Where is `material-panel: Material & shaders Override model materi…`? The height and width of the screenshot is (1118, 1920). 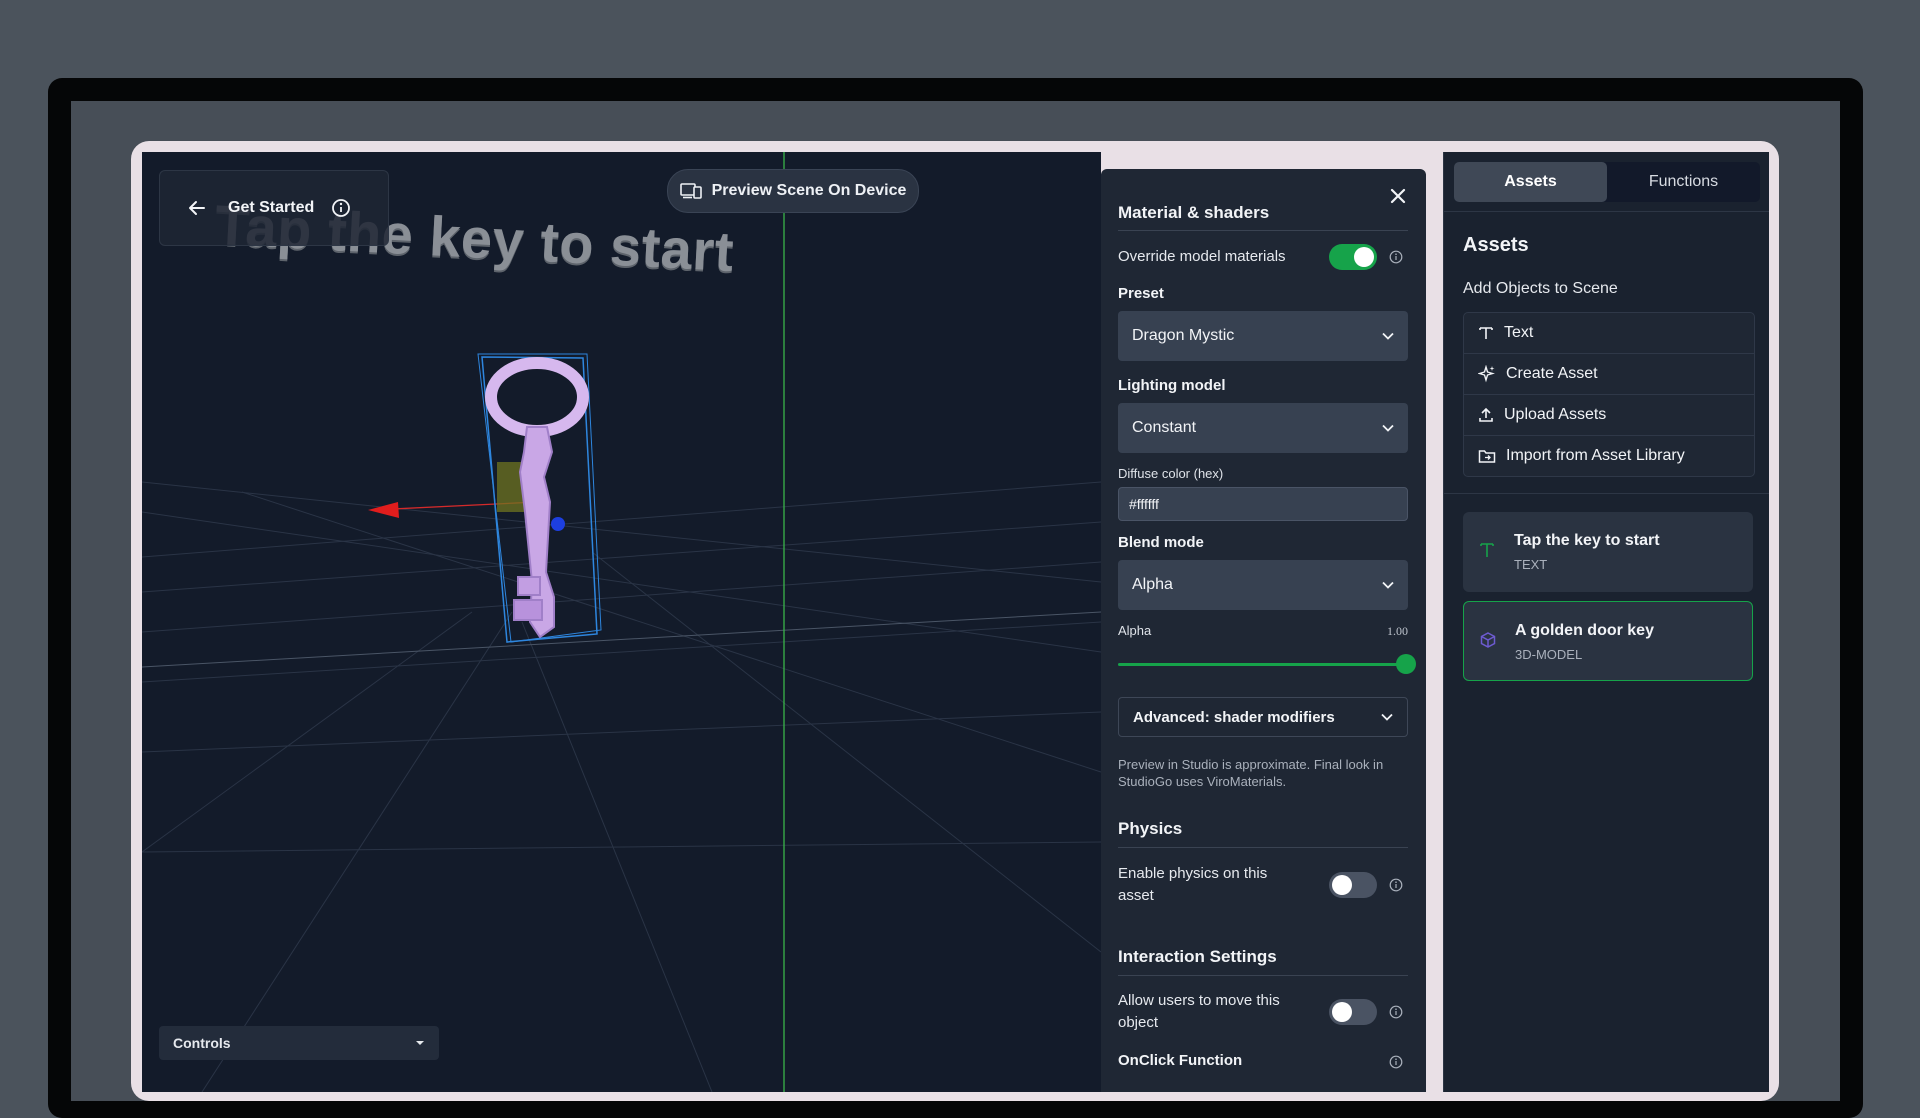 material-panel: Material & shaders Override model materi… is located at coordinates (1263, 630).